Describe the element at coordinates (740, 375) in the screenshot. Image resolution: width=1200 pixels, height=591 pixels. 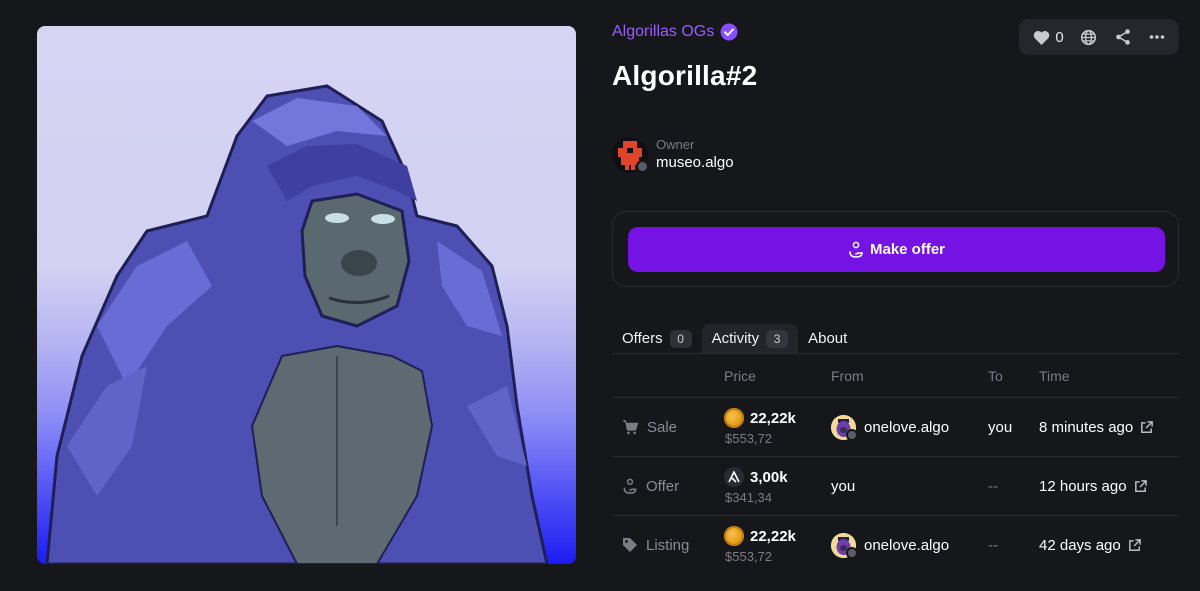
I see `header-price: Price` at that location.